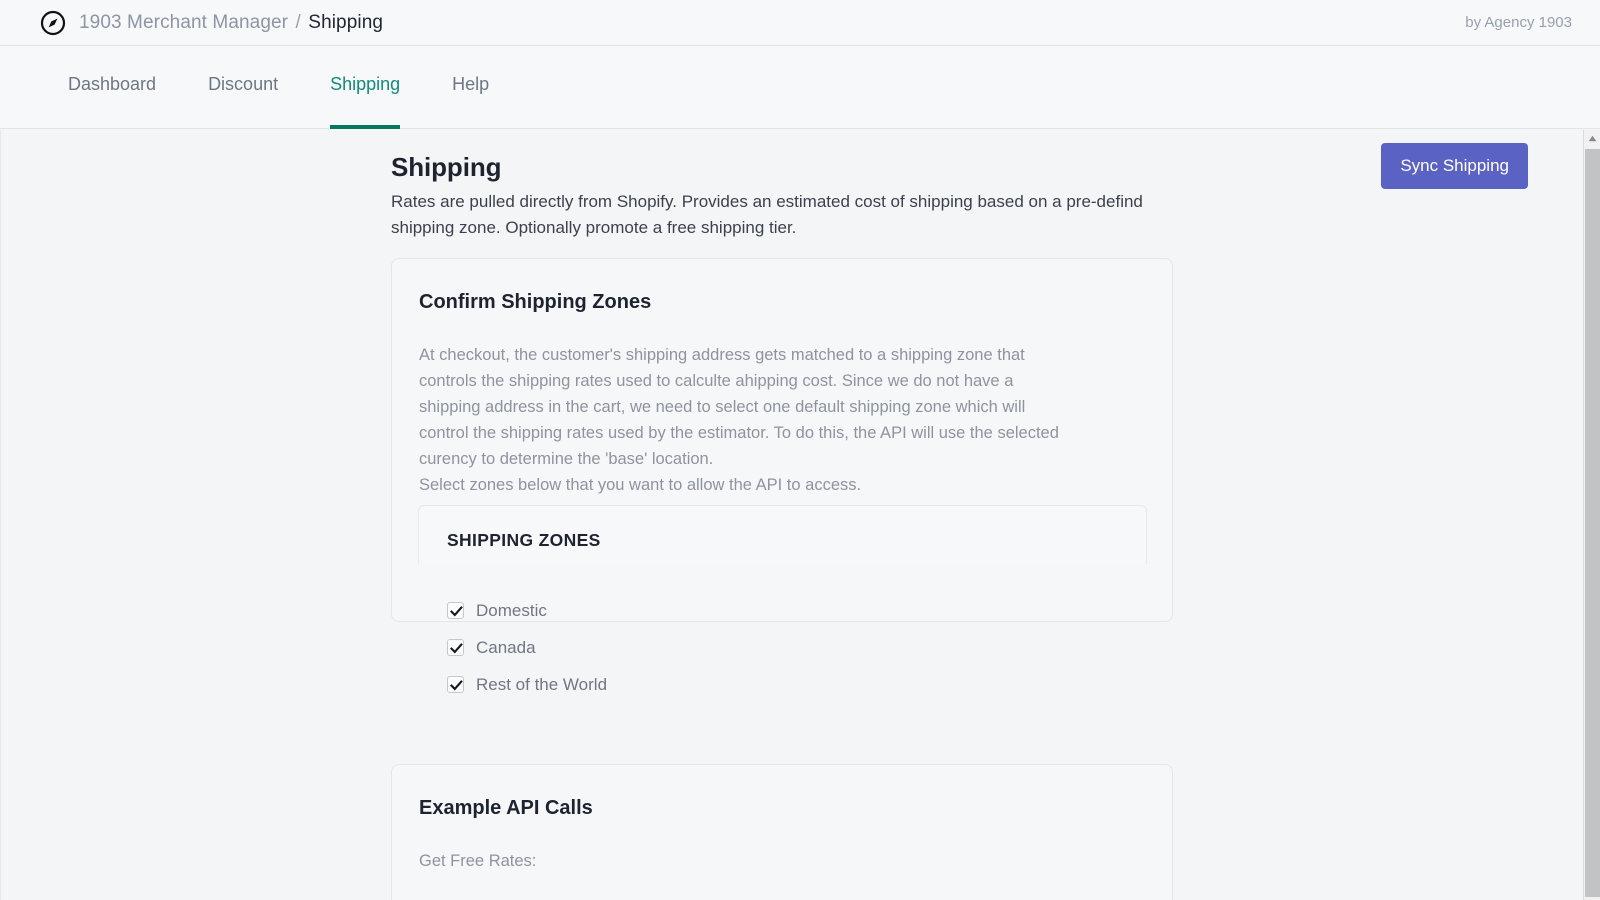  What do you see at coordinates (752, 23) in the screenshot?
I see `breadcrumb: 1903 Merchant Manager / Shipping` at bounding box center [752, 23].